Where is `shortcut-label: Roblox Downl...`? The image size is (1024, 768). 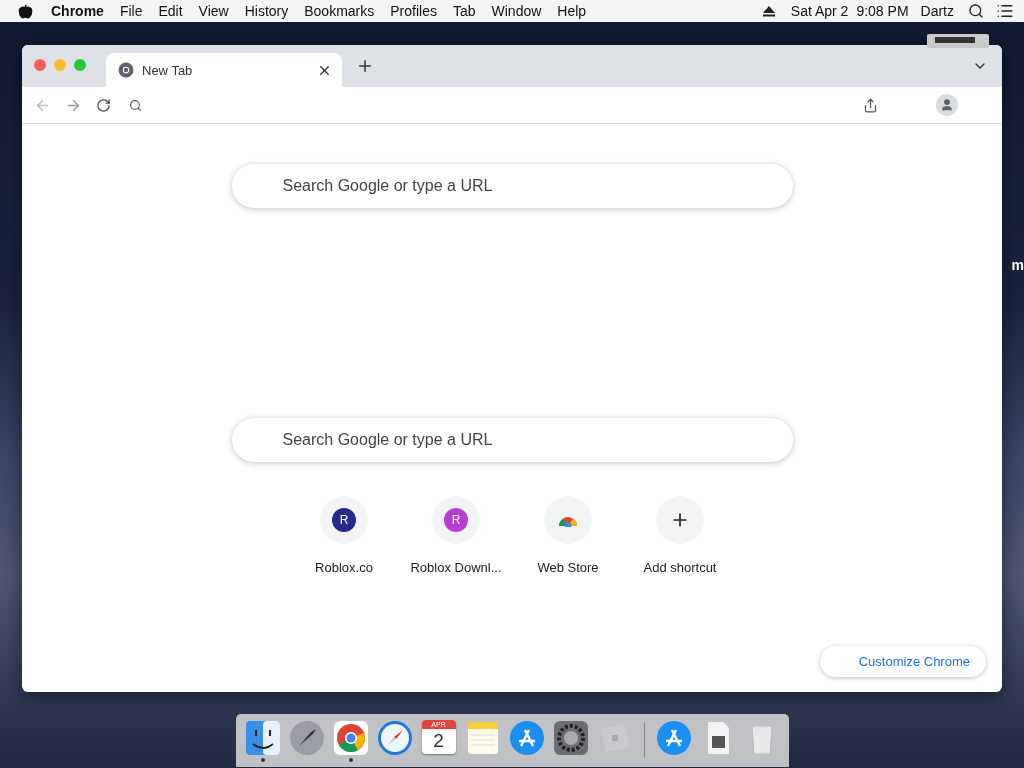 shortcut-label: Roblox Downl... is located at coordinates (456, 567).